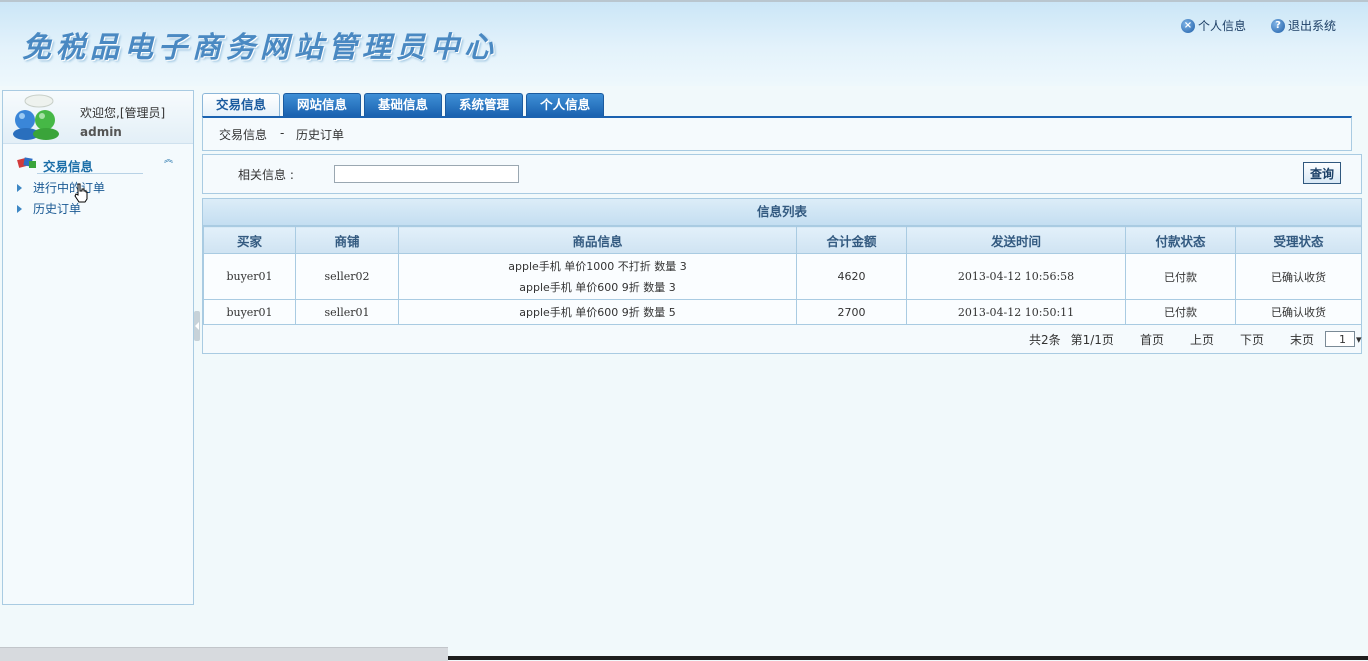 The height and width of the screenshot is (661, 1368). I want to click on pagination: 共2条 第1/1页 首页 上页 下页 末页 1 ▾, so click(1190, 339).